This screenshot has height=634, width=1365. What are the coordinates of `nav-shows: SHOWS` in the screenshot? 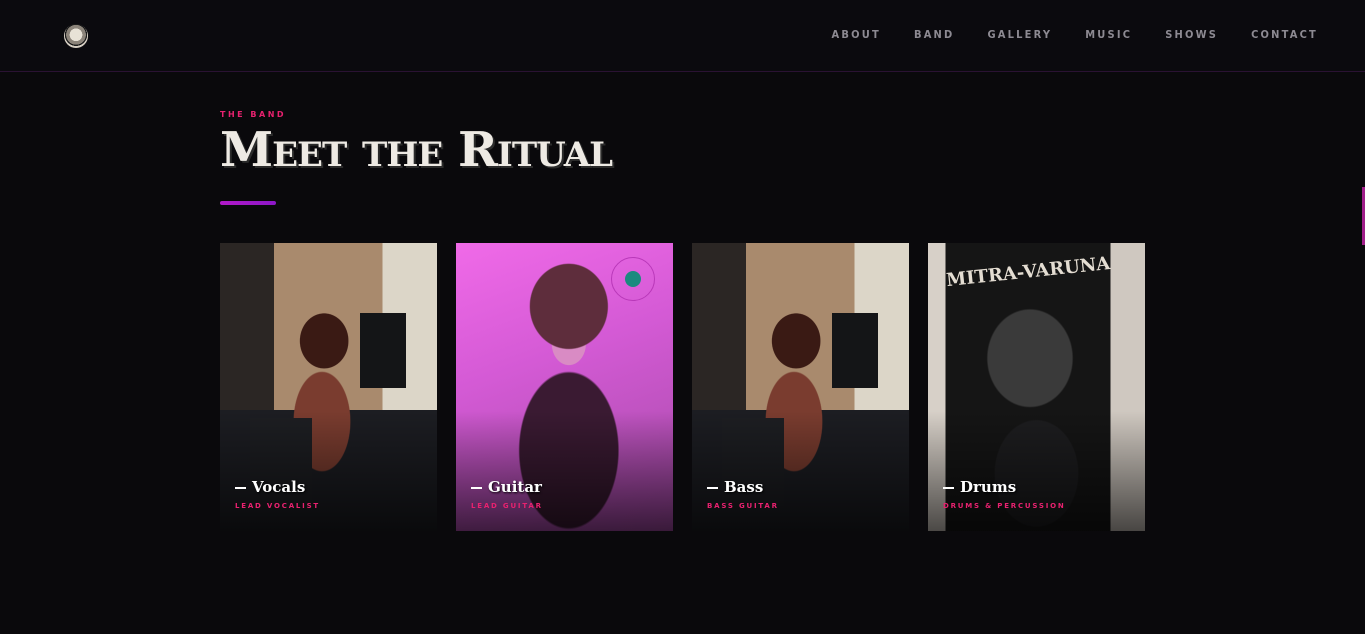 It's located at (1191, 34).